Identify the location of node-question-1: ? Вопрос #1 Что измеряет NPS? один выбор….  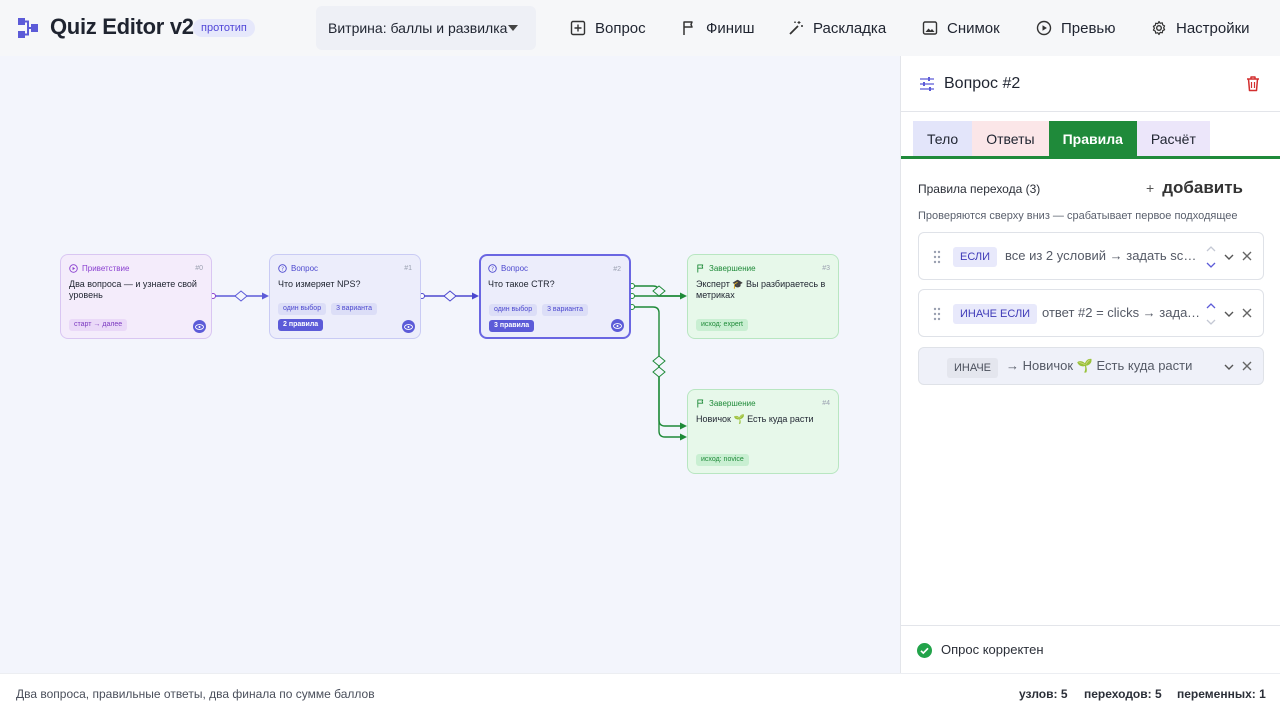
(345, 296).